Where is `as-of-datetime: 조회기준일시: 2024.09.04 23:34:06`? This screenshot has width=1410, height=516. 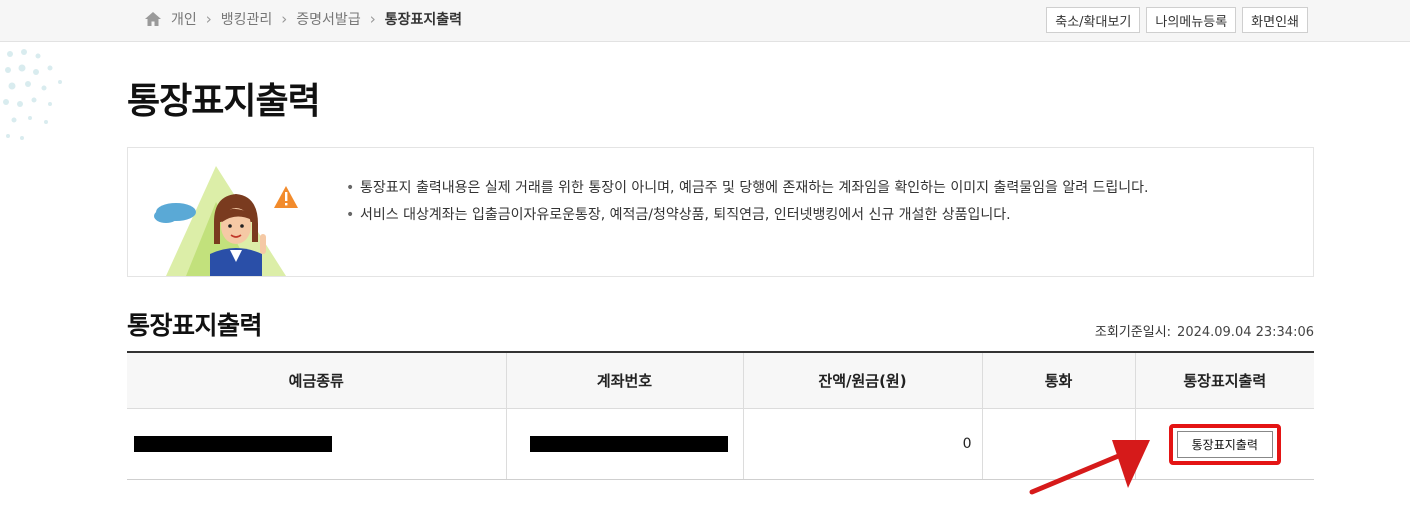 as-of-datetime: 조회기준일시: 2024.09.04 23:34:06 is located at coordinates (1204, 330).